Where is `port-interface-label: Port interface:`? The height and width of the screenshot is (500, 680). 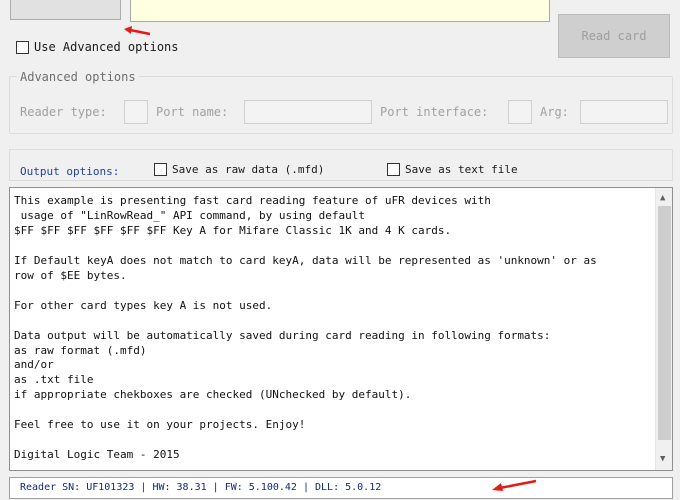
port-interface-label: Port interface: is located at coordinates (434, 112).